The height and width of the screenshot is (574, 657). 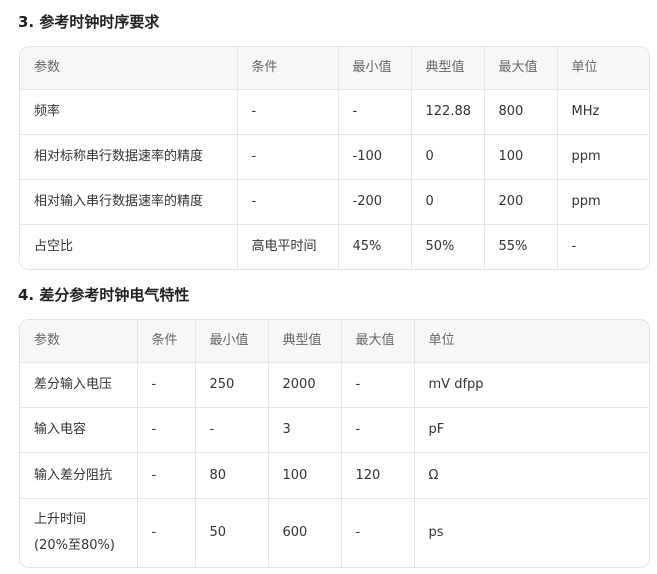 I want to click on table-row: 相对输入串行数据速率的精度 - -200 0 200 ppm, so click(x=334, y=202).